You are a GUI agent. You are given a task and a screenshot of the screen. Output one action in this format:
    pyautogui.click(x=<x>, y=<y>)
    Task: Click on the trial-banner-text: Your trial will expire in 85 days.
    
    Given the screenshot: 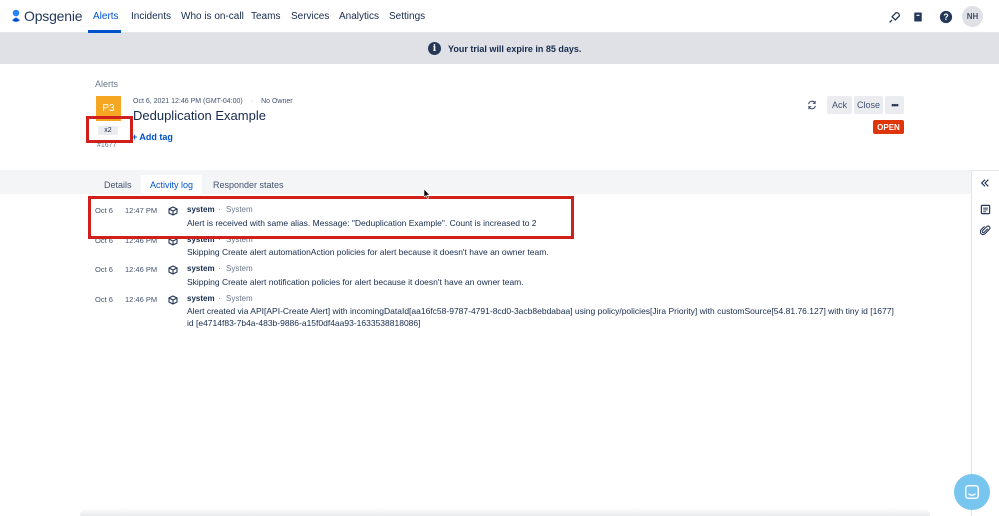 What is the action you would take?
    pyautogui.click(x=515, y=49)
    